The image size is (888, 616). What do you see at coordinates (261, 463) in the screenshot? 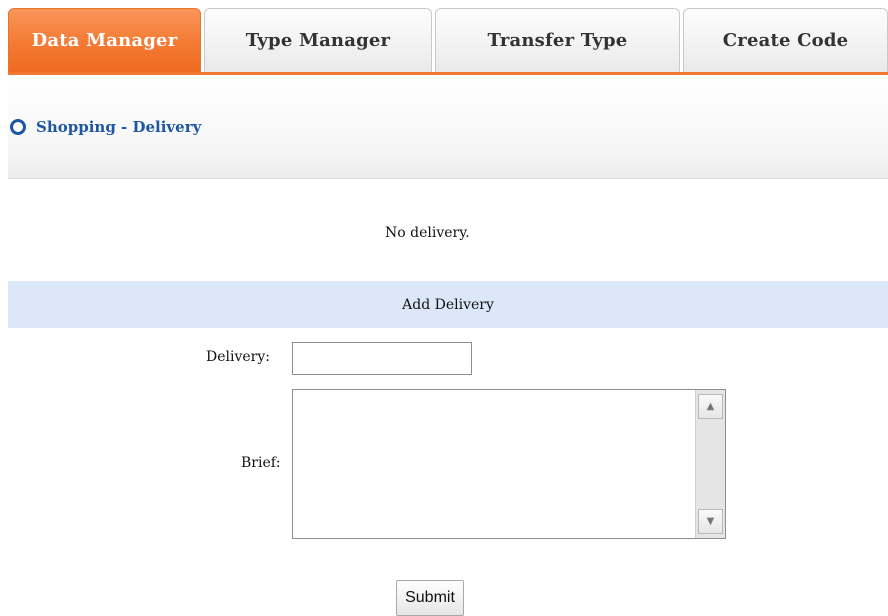
I see `brief-label: Brief:` at bounding box center [261, 463].